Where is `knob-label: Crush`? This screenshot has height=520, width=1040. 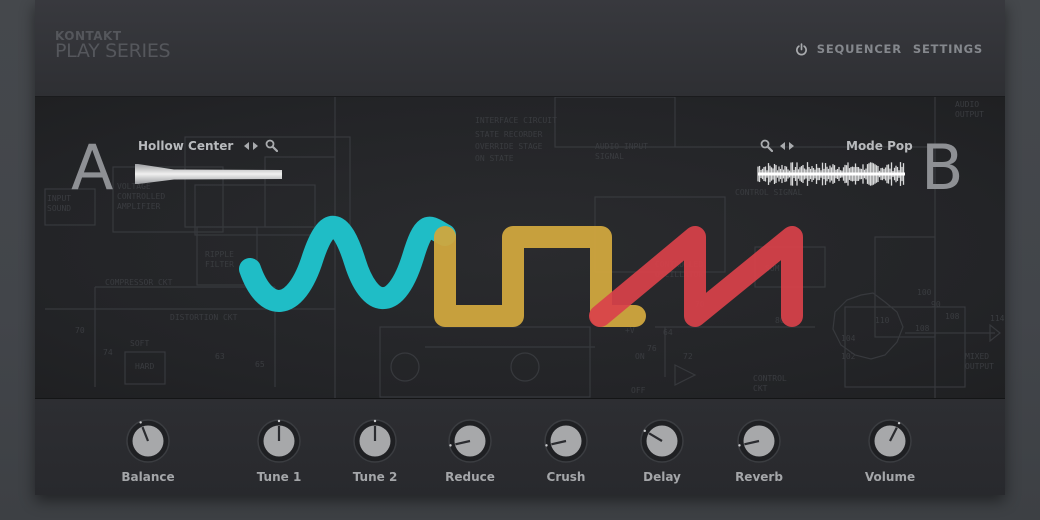
knob-label: Crush is located at coordinates (566, 477).